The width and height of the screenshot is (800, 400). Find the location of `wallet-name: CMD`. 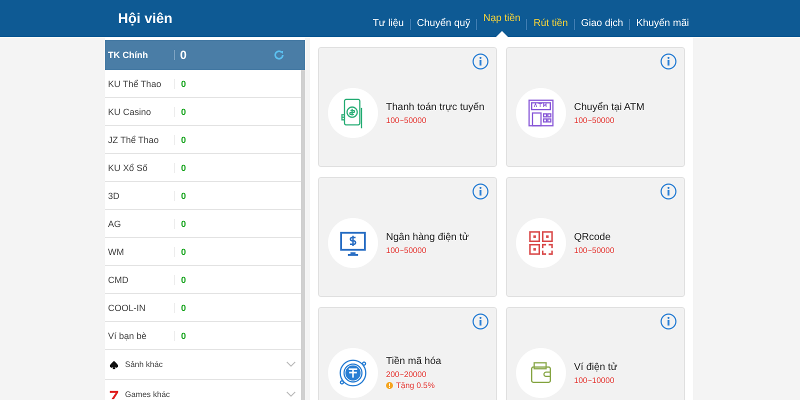

wallet-name: CMD is located at coordinates (141, 279).